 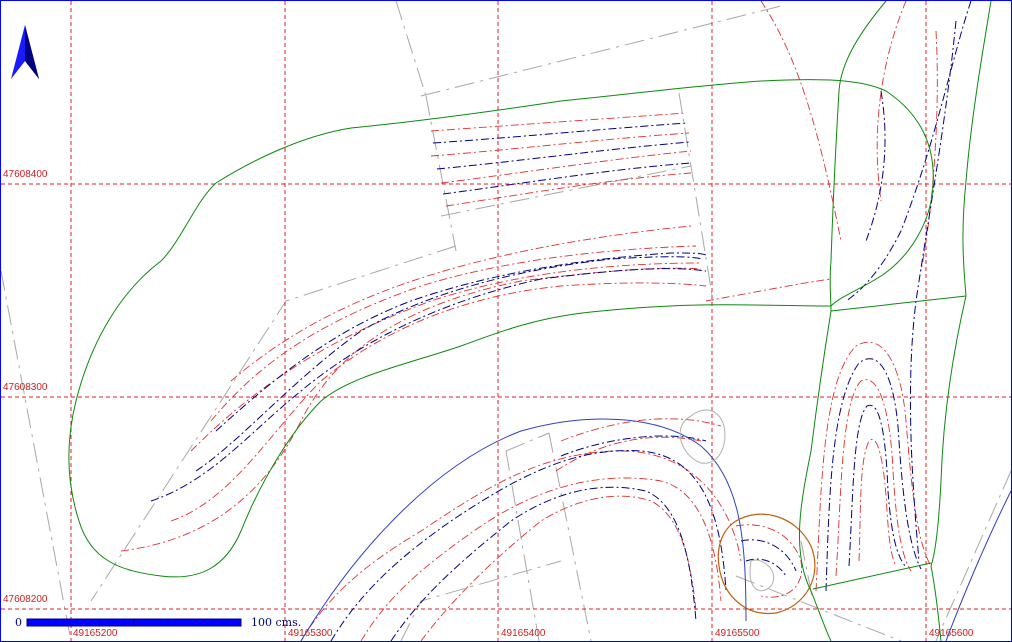 What do you see at coordinates (737, 633) in the screenshot?
I see `grid-label-x-3: 49165500` at bounding box center [737, 633].